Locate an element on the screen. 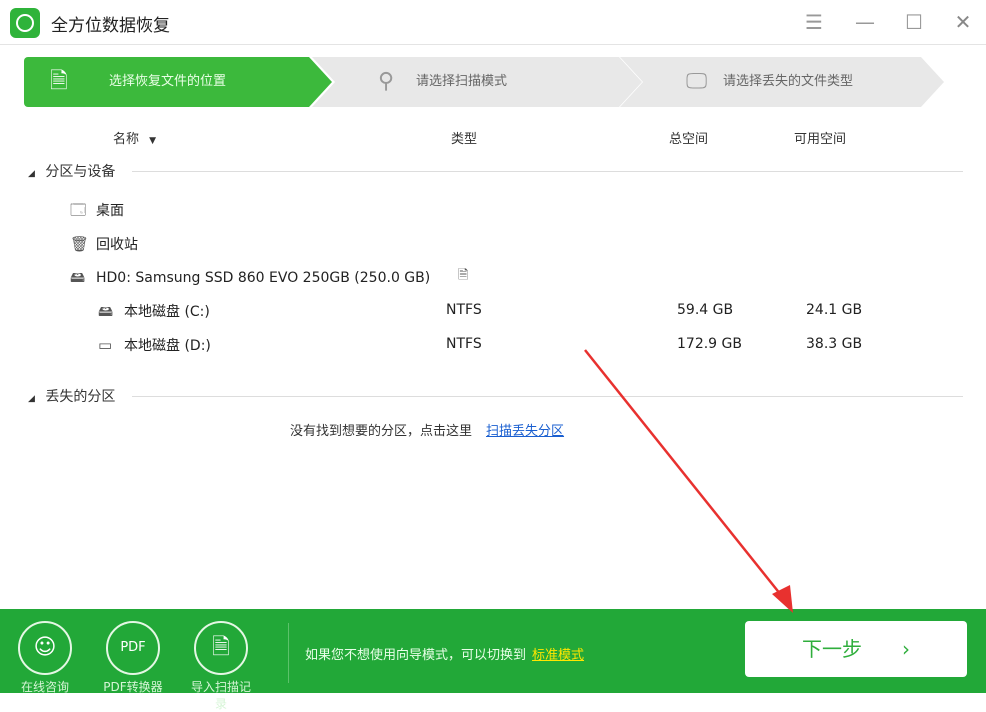  hard-disk-icon: 🖴 is located at coordinates (78, 277).